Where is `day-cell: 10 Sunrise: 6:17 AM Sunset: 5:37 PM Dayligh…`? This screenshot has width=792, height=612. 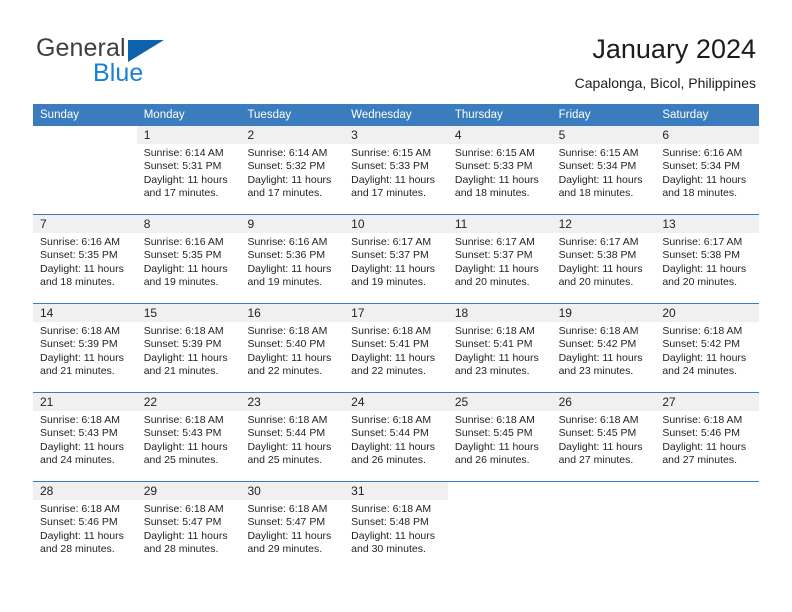 day-cell: 10 Sunrise: 6:17 AM Sunset: 5:37 PM Dayligh… is located at coordinates (396, 259).